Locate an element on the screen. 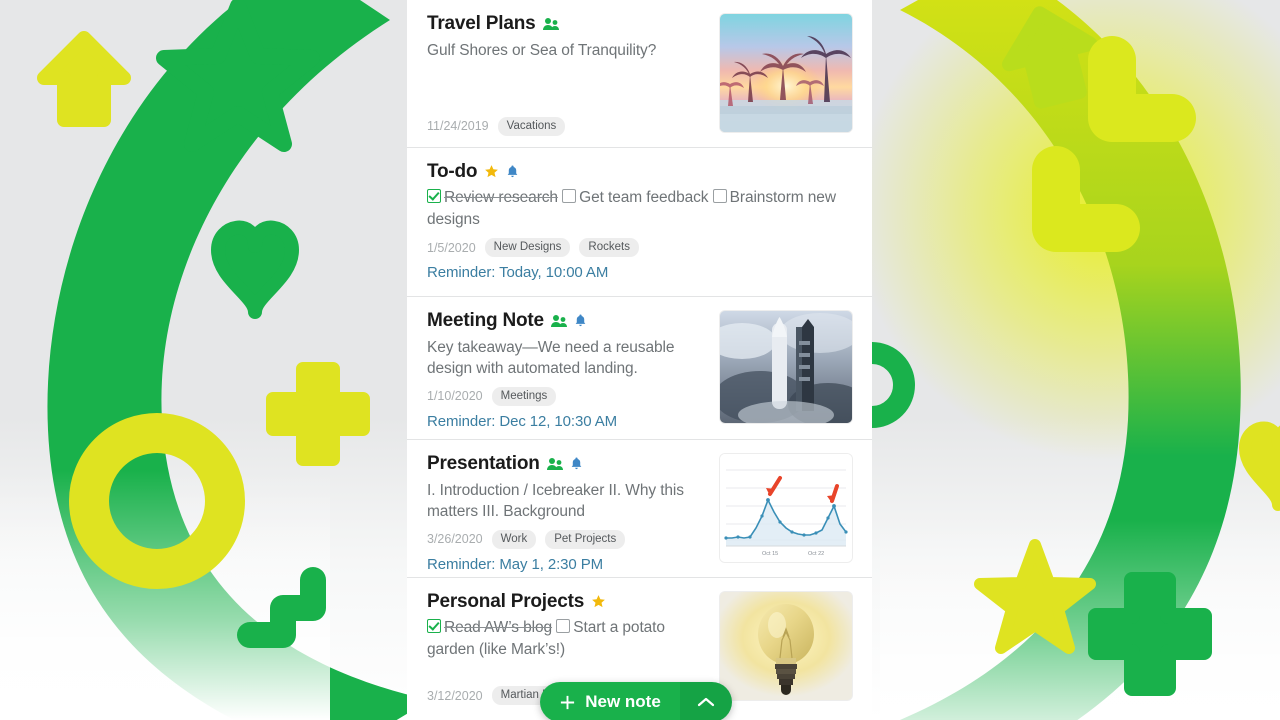  checklist-item: Read AW’s blog is located at coordinates (489, 627).